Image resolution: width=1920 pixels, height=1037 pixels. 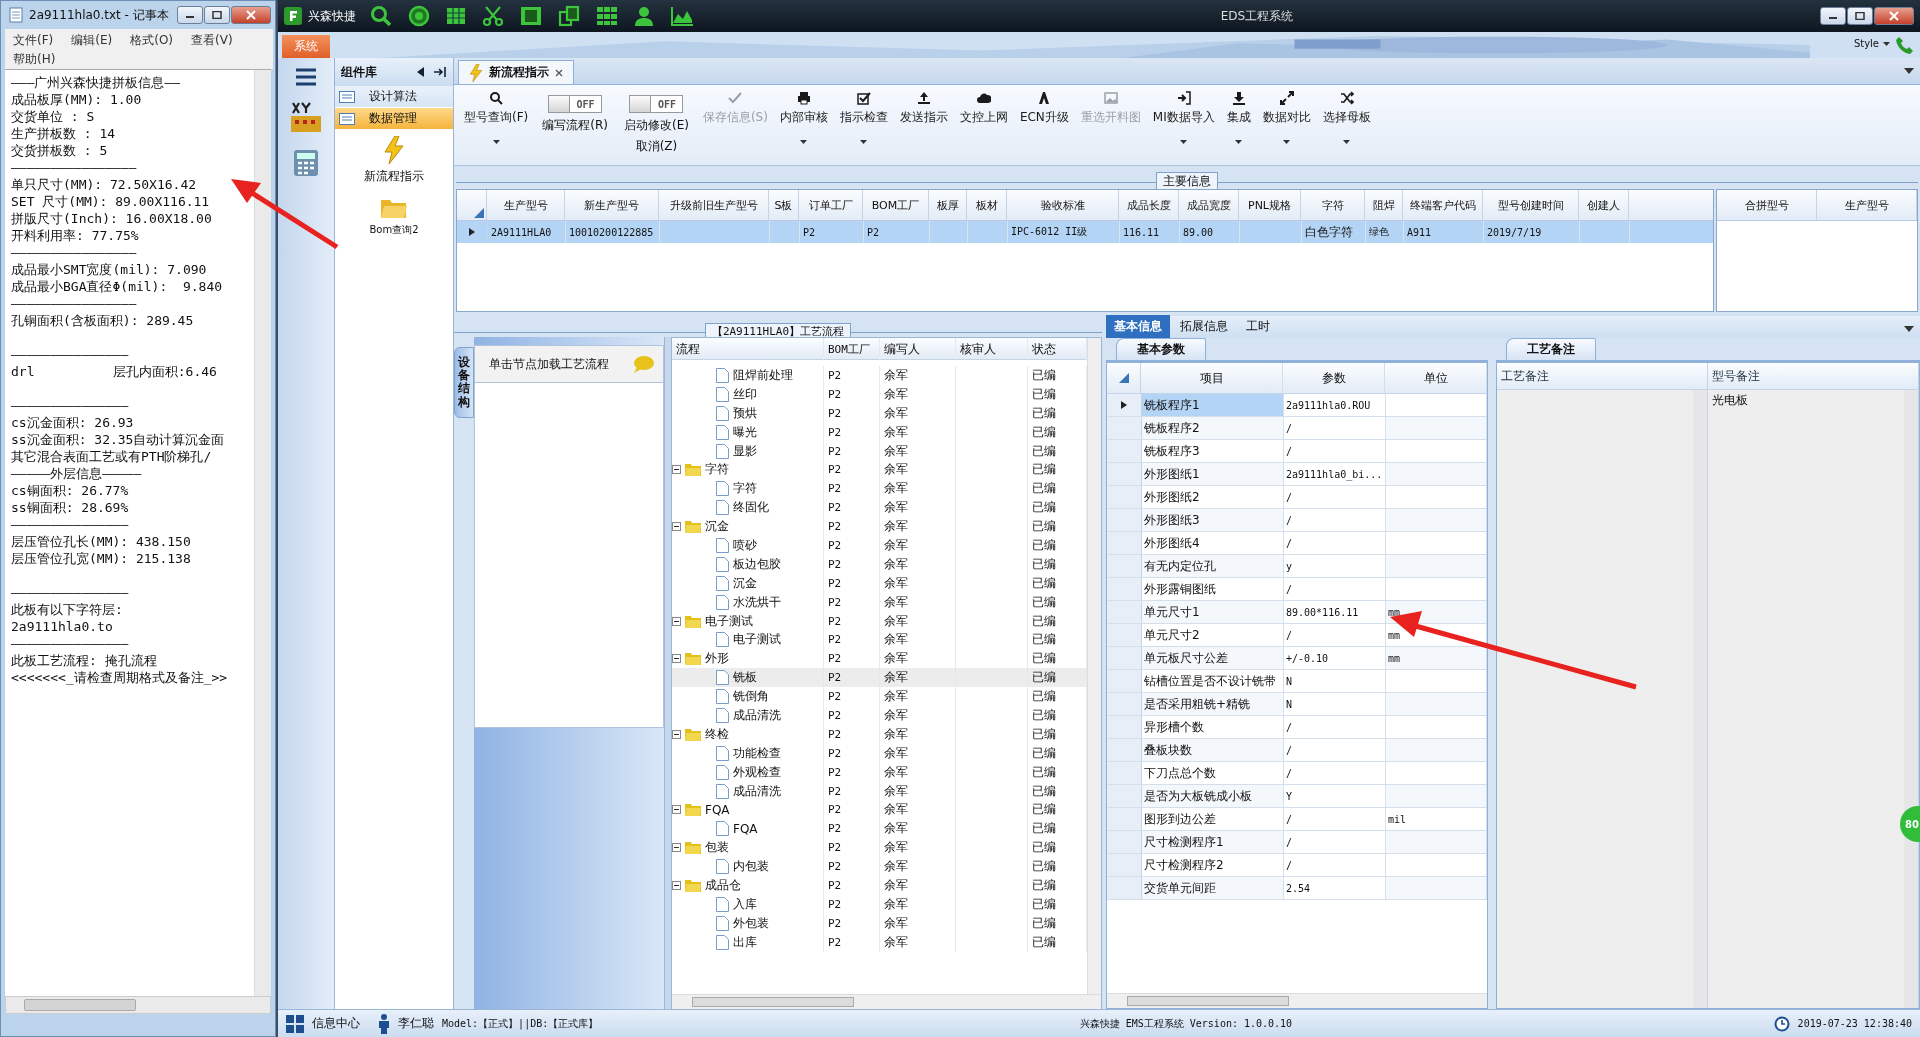 What do you see at coordinates (948, 205) in the screenshot?
I see `column-header: 板厚` at bounding box center [948, 205].